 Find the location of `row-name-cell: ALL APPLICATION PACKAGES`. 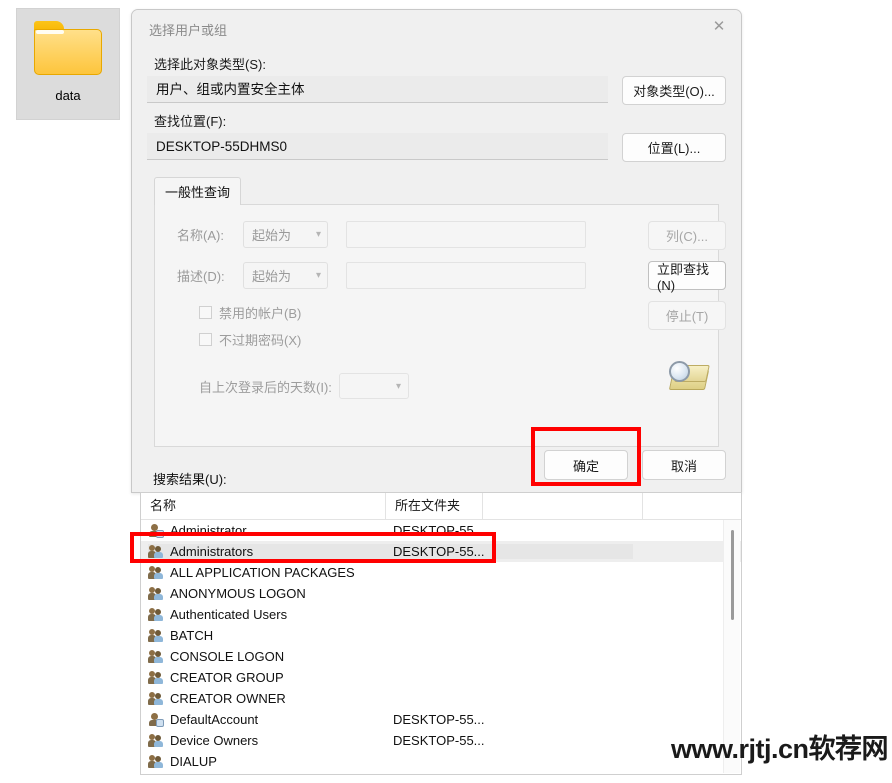

row-name-cell: ALL APPLICATION PACKAGES is located at coordinates (270, 572).